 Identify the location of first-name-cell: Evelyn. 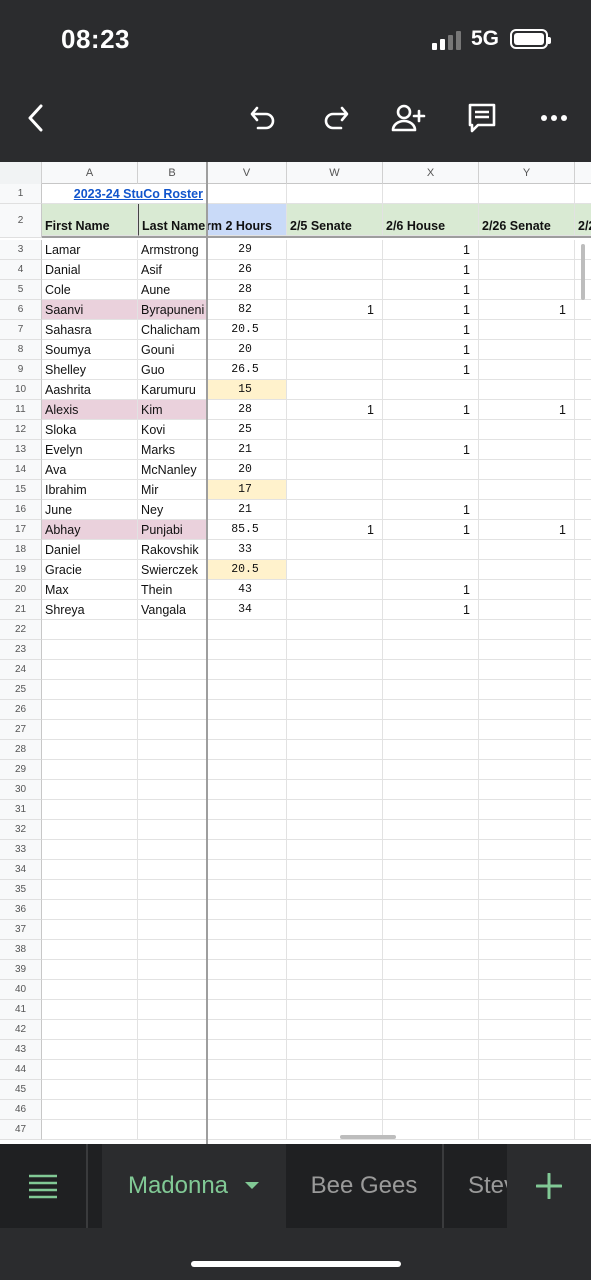
(90, 450).